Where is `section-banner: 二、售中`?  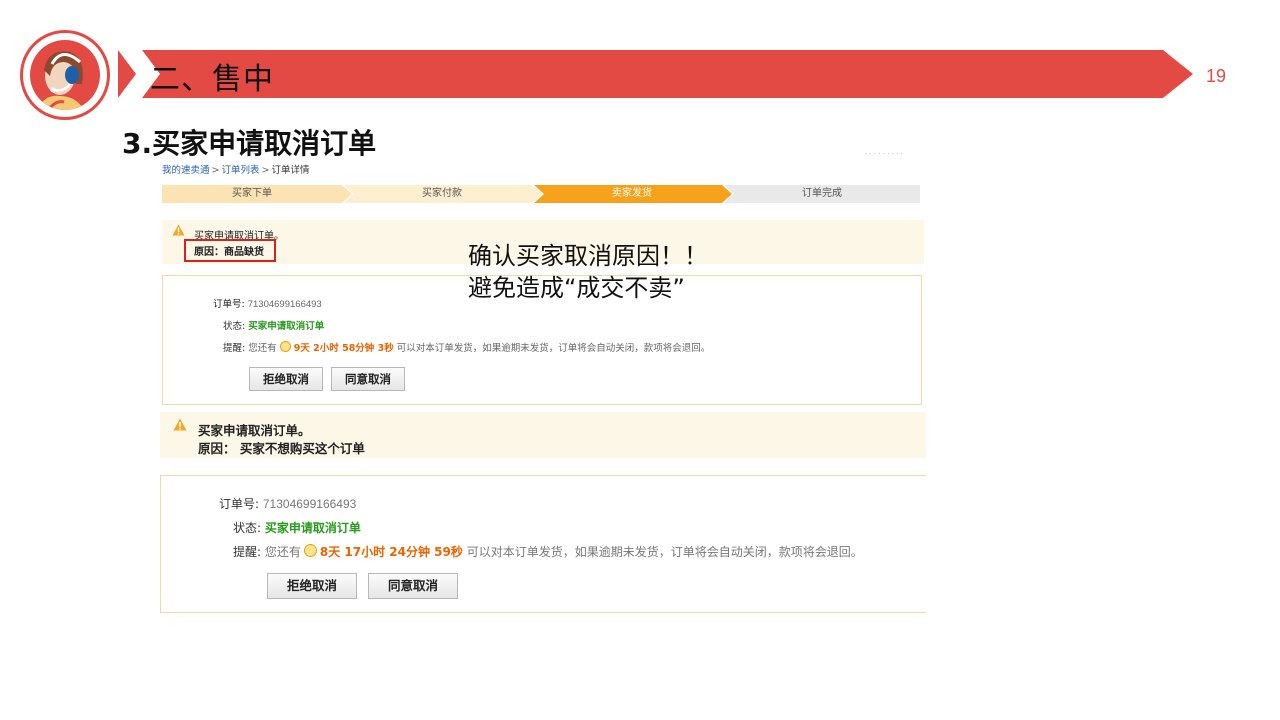 section-banner: 二、售中 is located at coordinates (655, 74).